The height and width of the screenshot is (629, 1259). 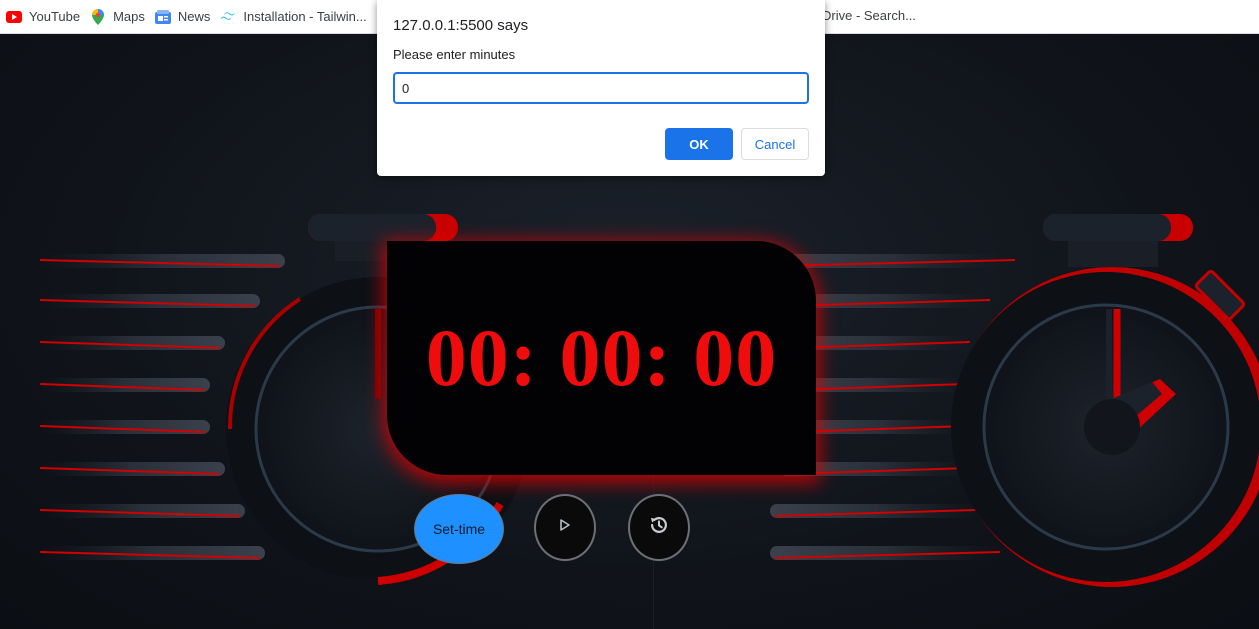 What do you see at coordinates (194, 16) in the screenshot?
I see `bookmark-label: News` at bounding box center [194, 16].